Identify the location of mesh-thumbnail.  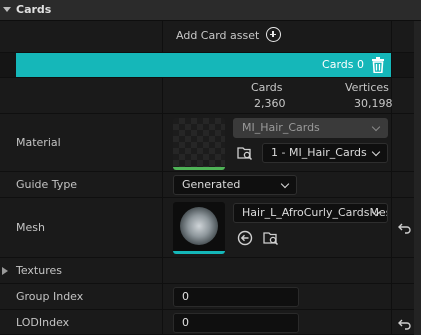
(199, 228).